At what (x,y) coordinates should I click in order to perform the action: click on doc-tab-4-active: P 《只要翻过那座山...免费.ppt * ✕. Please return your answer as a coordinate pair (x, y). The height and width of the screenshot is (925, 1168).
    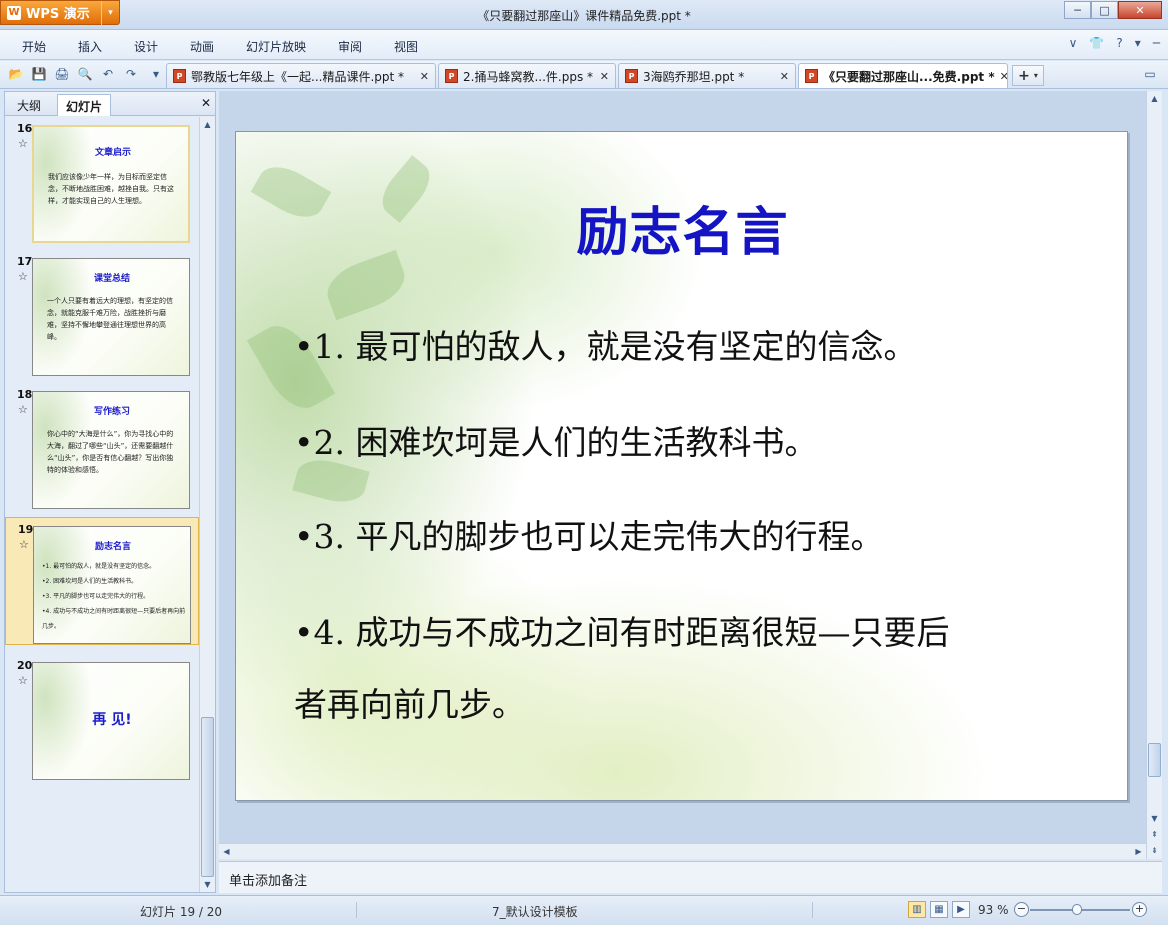
    Looking at the image, I should click on (903, 75).